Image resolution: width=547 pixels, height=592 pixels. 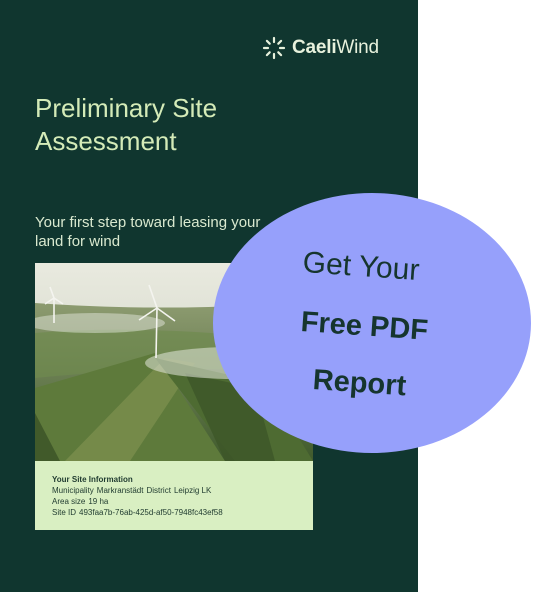 I want to click on report-title: Preliminary Site Assessment, so click(x=205, y=125).